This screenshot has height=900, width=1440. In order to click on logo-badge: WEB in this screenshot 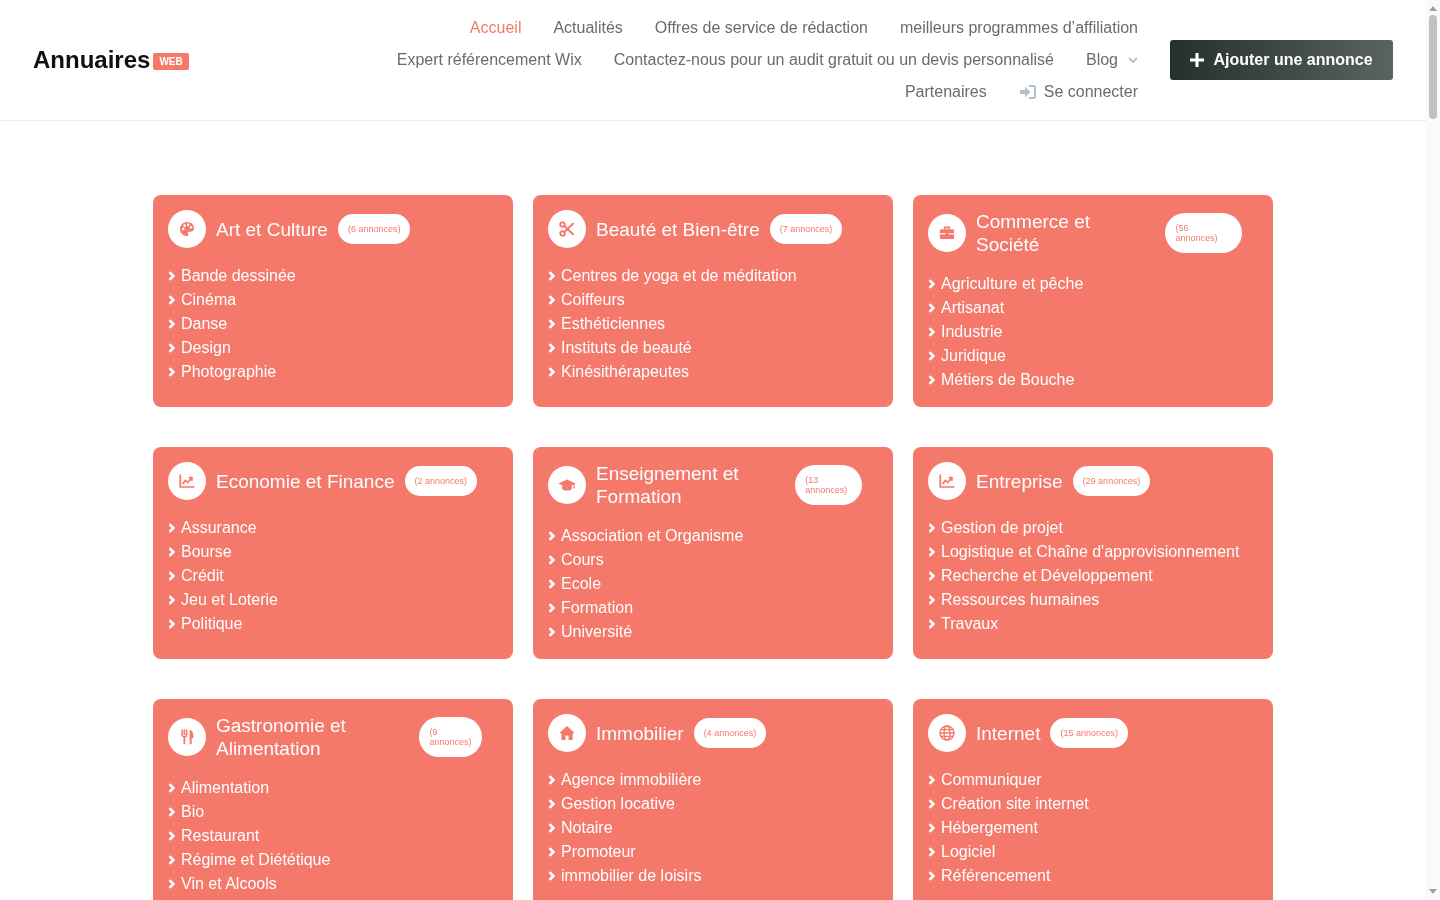, I will do `click(171, 61)`.